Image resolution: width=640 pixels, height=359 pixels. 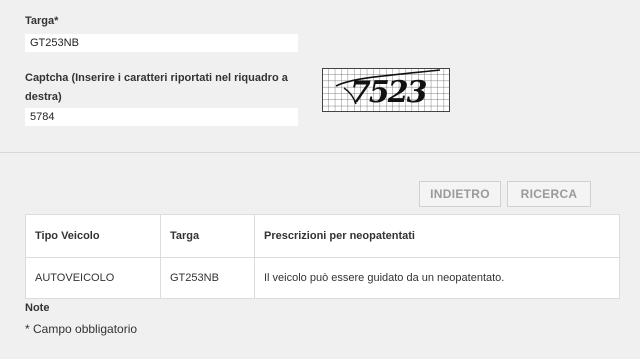 I want to click on targa-input, so click(x=161, y=43).